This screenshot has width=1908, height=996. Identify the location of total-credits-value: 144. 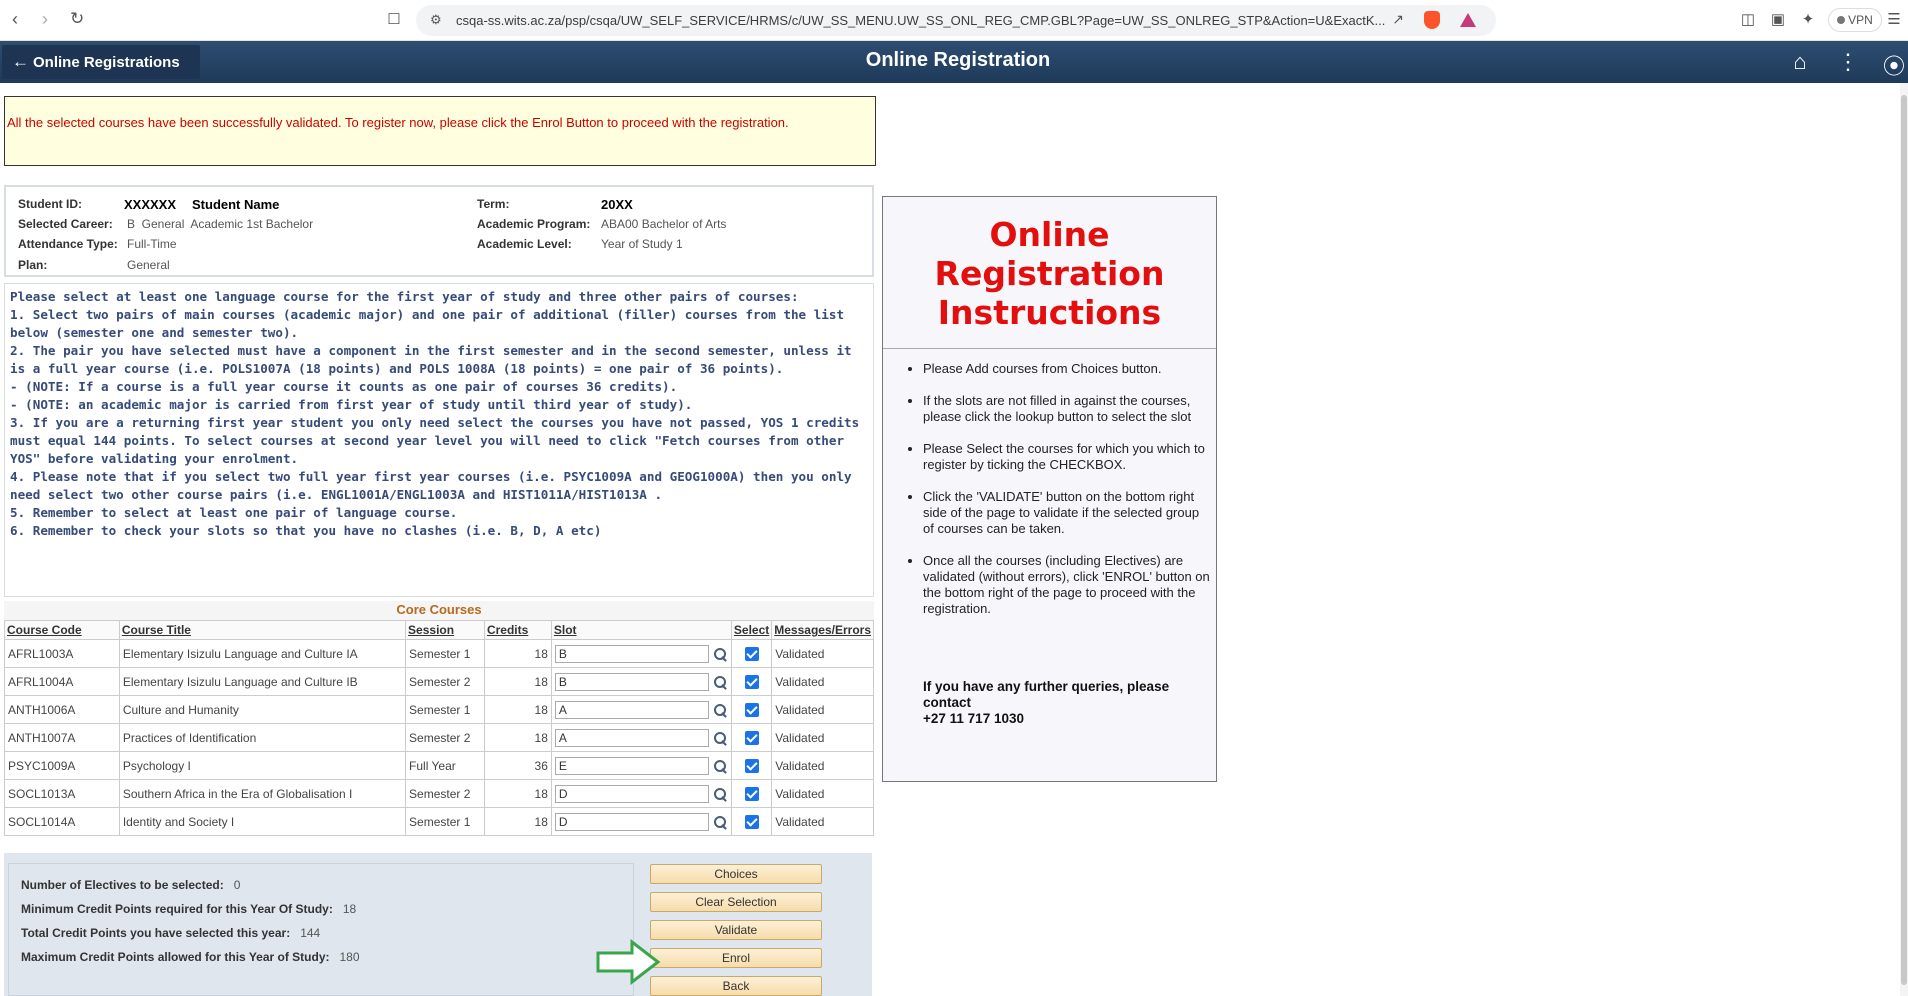
(310, 933).